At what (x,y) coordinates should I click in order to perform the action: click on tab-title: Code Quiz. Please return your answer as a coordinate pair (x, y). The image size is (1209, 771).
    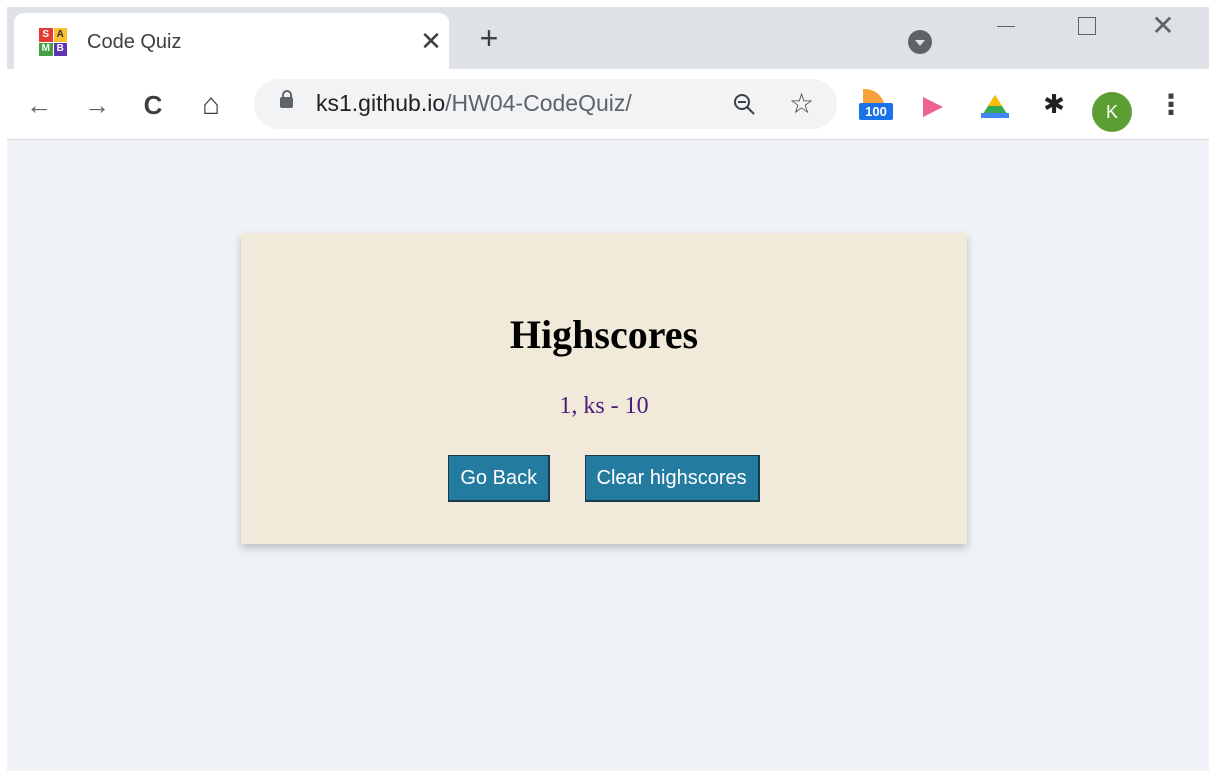
    Looking at the image, I should click on (134, 42).